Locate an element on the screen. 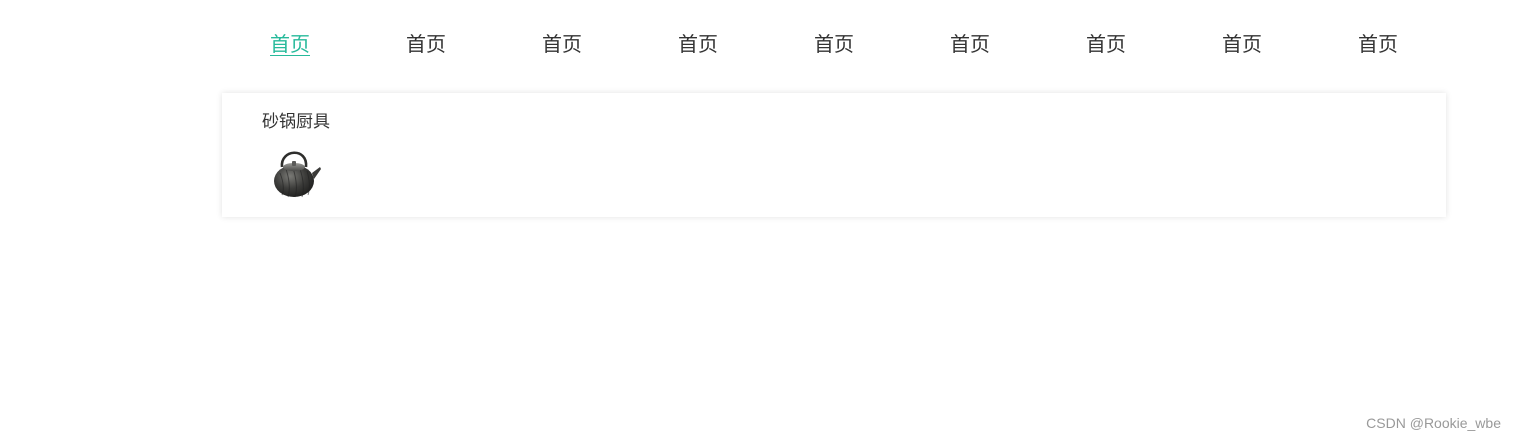 The image size is (1516, 439). nav-item-home-8: 首页 is located at coordinates (1242, 44).